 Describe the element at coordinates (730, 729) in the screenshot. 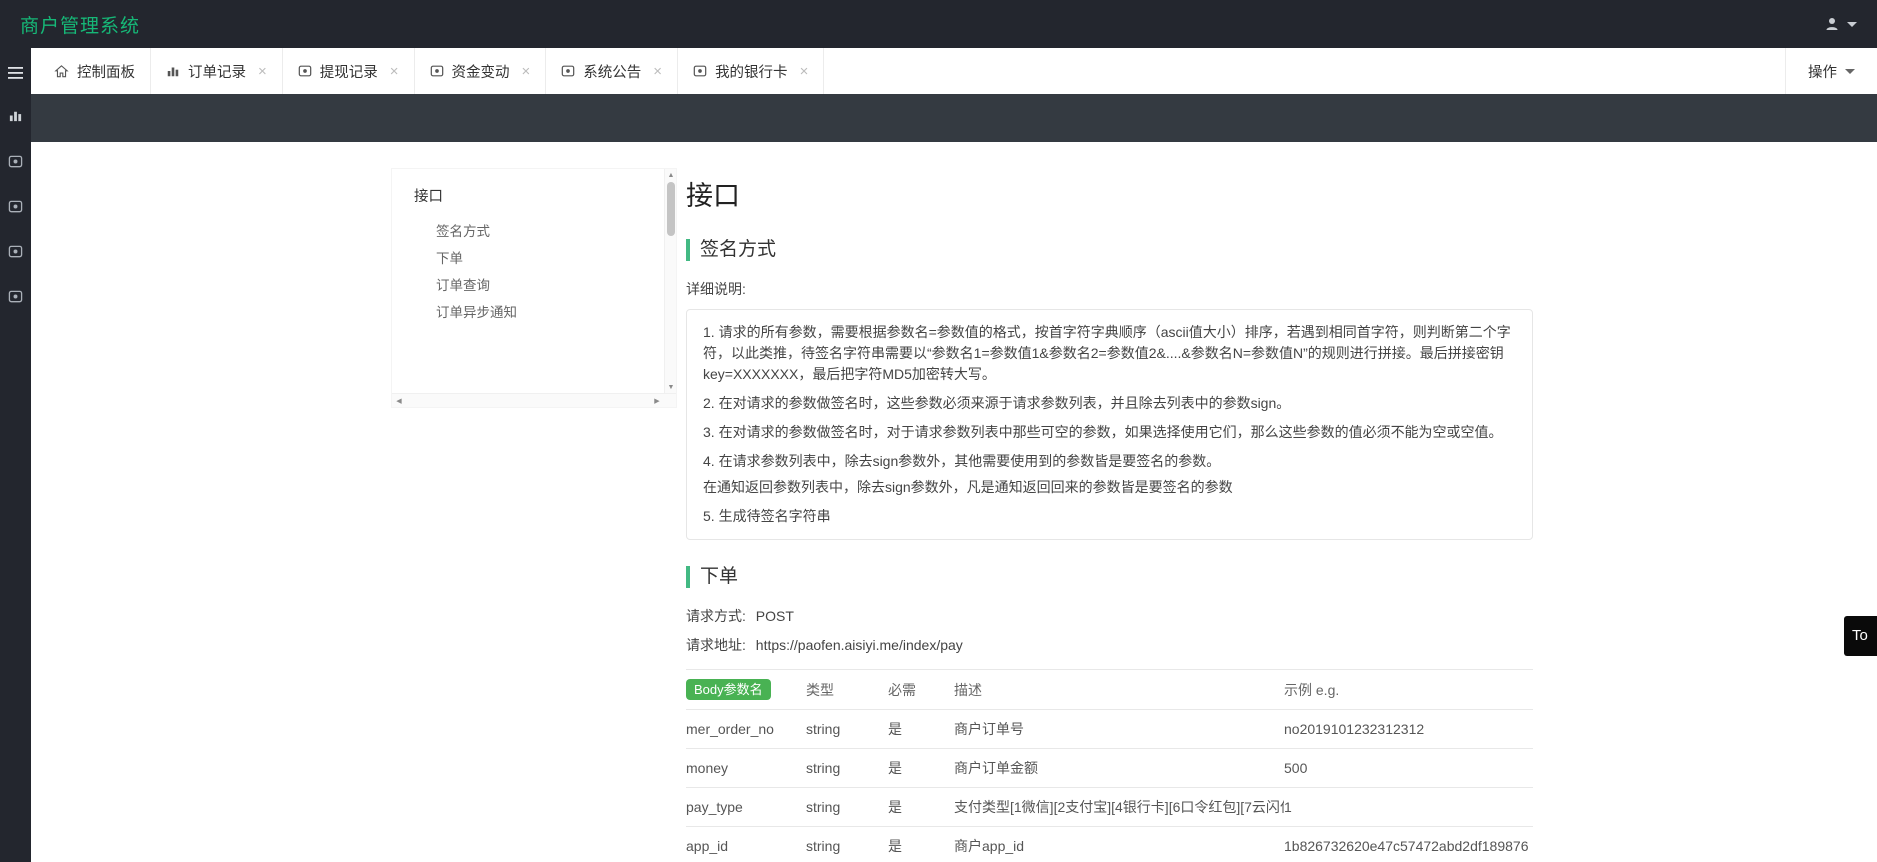

I see `cell-name: mer_order_no` at that location.